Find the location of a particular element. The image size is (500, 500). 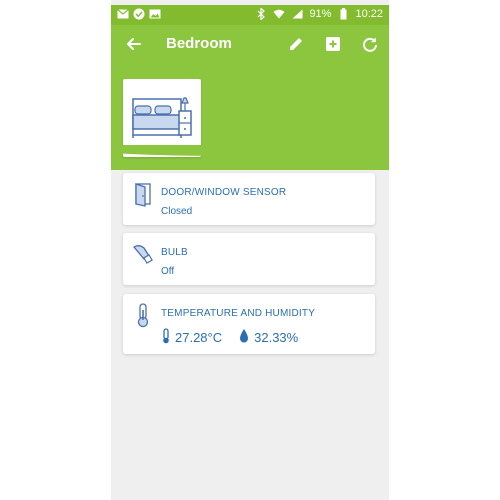

system-icons: 91% 10:22 is located at coordinates (319, 14).